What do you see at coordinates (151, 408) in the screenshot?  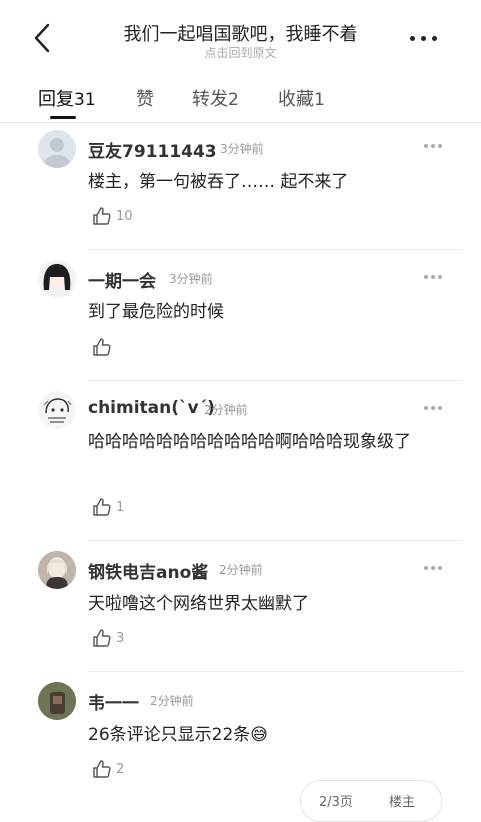 I see `username: chimitan(`v´)` at bounding box center [151, 408].